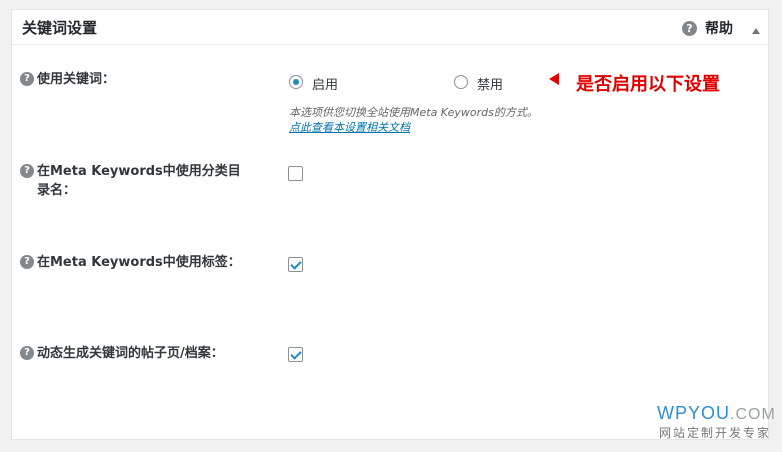 Image resolution: width=782 pixels, height=452 pixels. I want to click on help-label: 帮助, so click(719, 29).